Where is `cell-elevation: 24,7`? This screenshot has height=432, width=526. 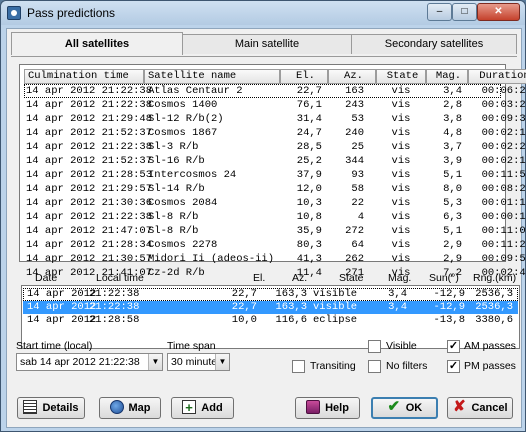 cell-elevation: 24,7 is located at coordinates (309, 133).